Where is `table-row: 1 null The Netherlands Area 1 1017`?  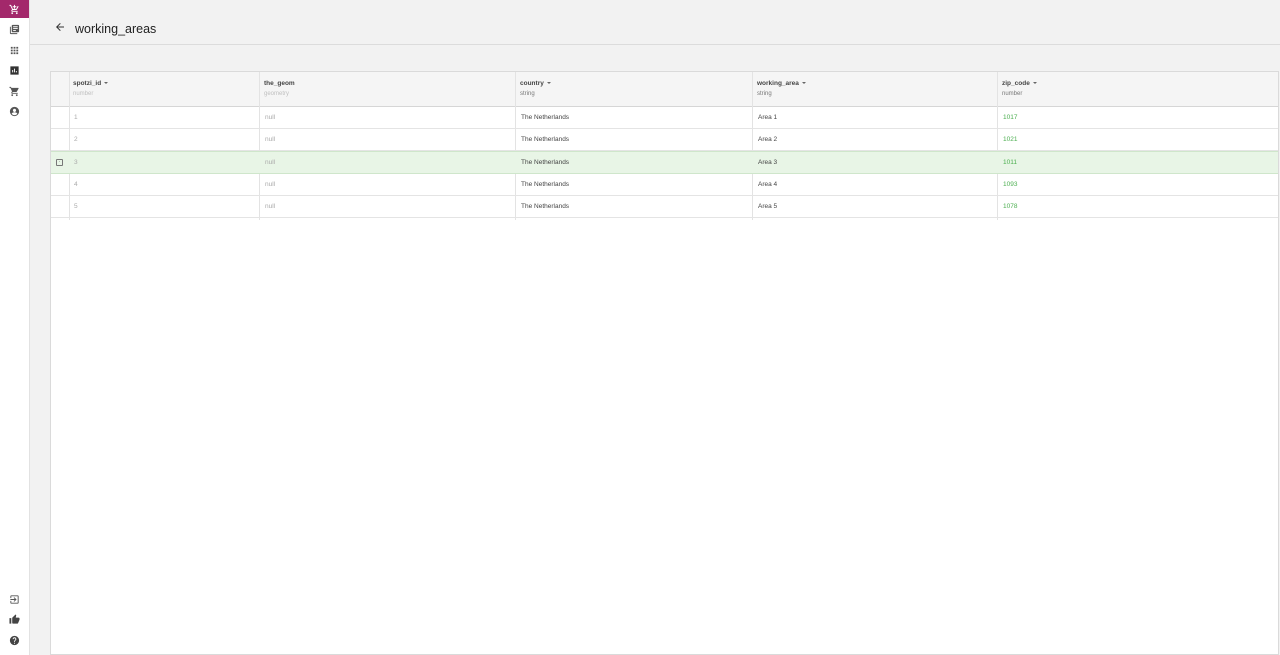
table-row: 1 null The Netherlands Area 1 1017 is located at coordinates (664, 118).